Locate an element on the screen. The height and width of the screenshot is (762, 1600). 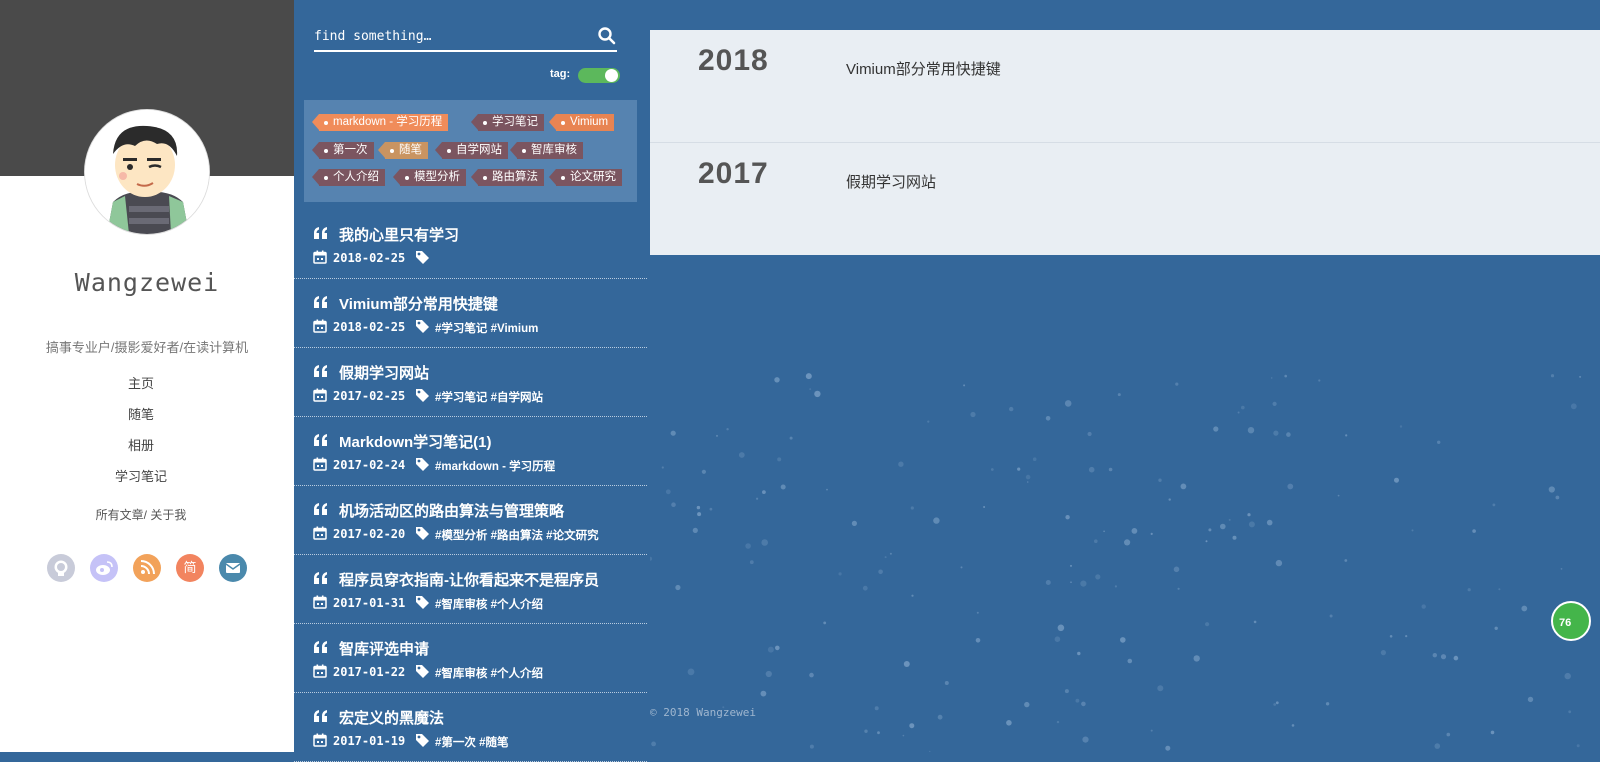
github-icon is located at coordinates (61, 568).